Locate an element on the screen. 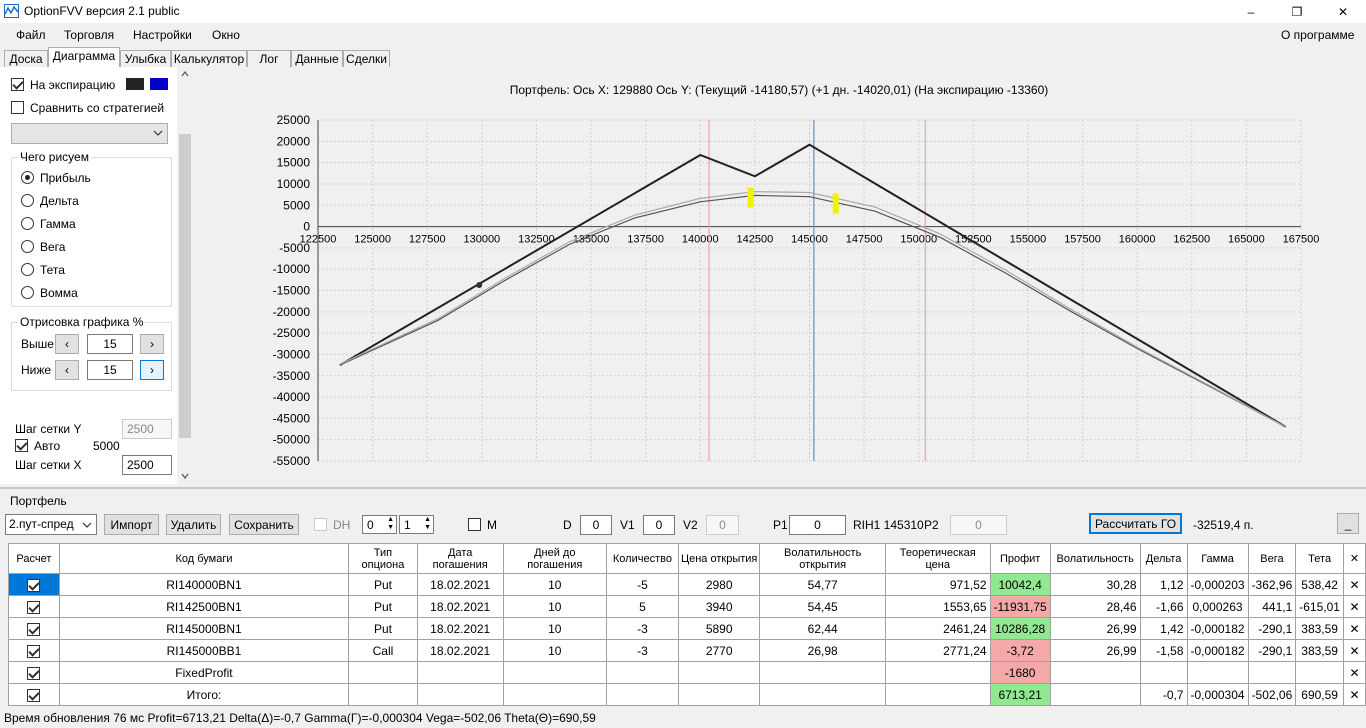 Image resolution: width=1366 pixels, height=728 pixels. table-row: FixedProfit -1680 ✕ is located at coordinates (687, 672).